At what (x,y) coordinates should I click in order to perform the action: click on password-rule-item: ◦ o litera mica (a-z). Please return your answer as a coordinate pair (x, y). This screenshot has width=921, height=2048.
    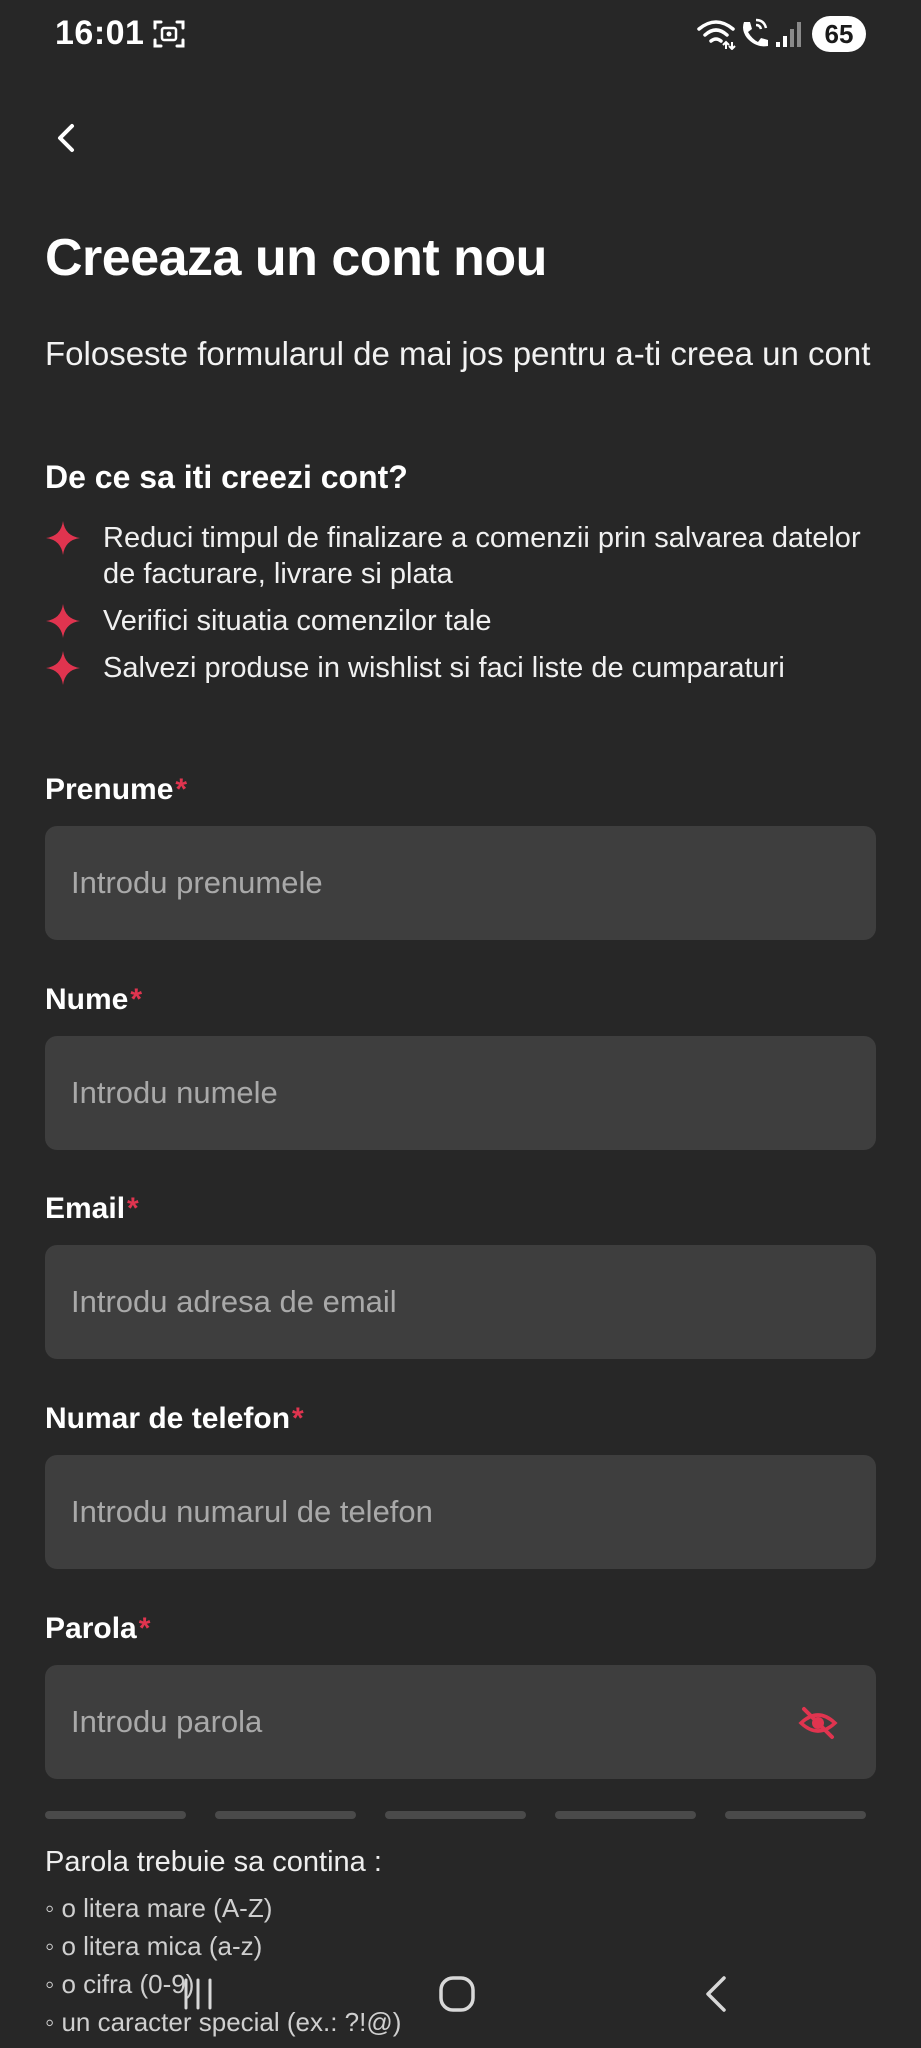
    Looking at the image, I should click on (154, 1946).